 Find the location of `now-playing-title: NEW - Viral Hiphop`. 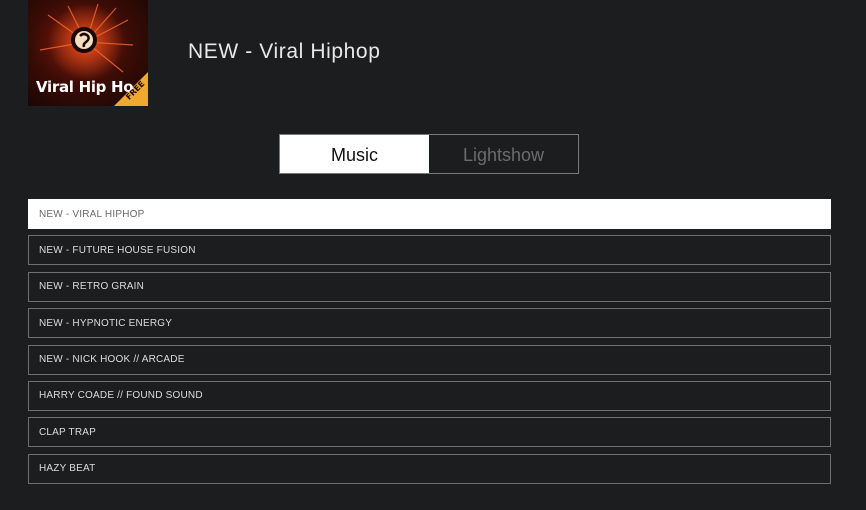

now-playing-title: NEW - Viral Hiphop is located at coordinates (284, 51).